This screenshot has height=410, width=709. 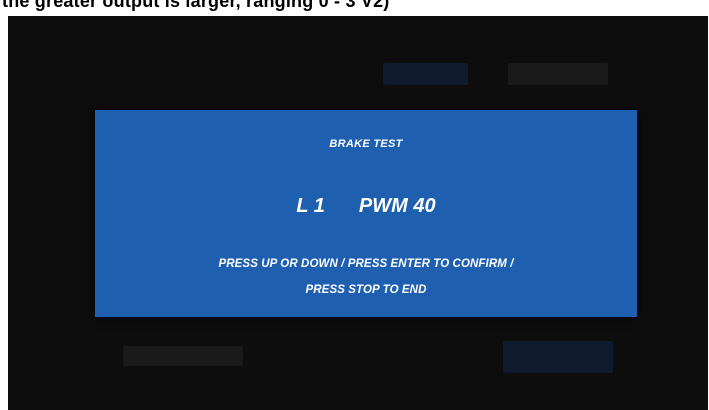 What do you see at coordinates (183, 356) in the screenshot?
I see `background-footer-field` at bounding box center [183, 356].